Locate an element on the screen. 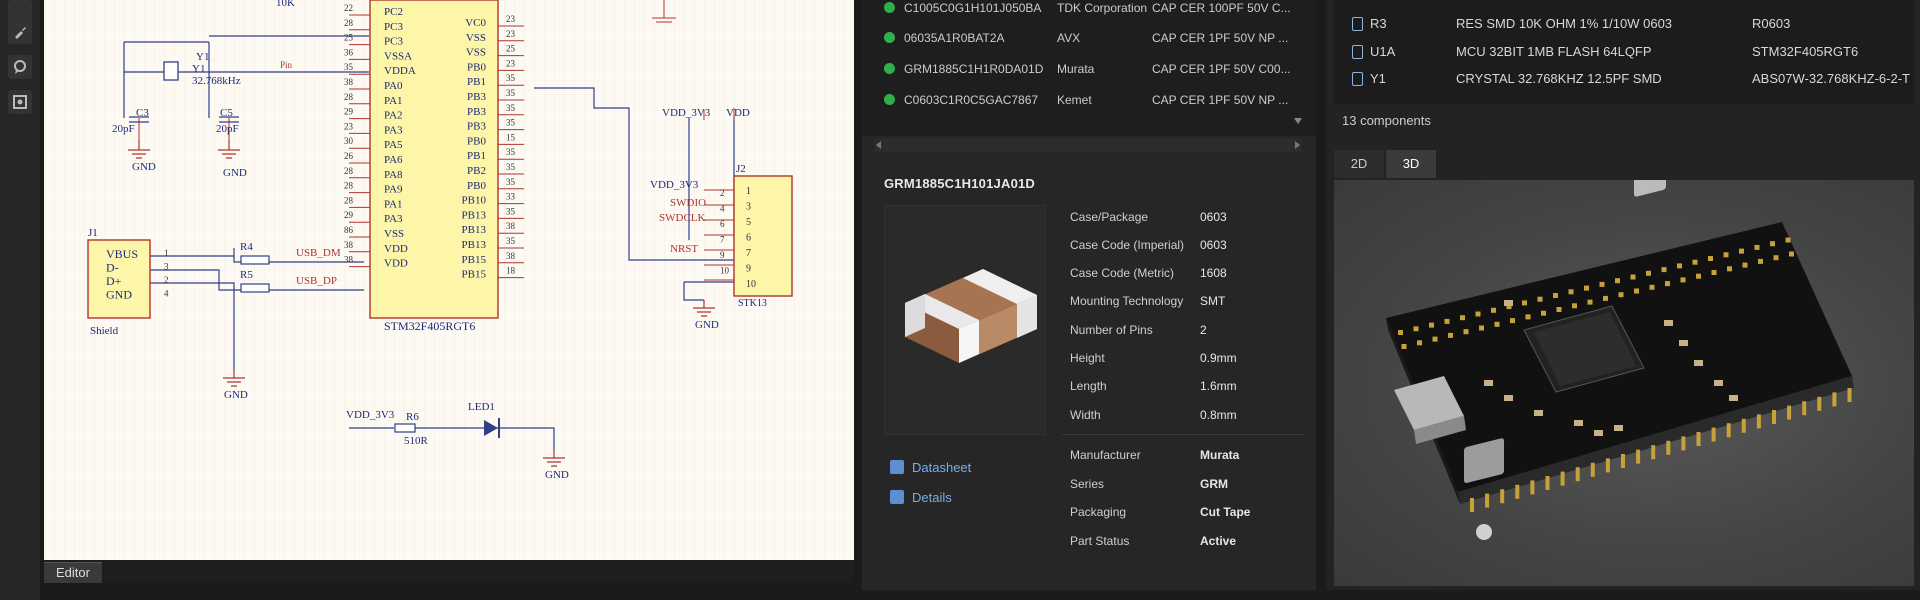 Image resolution: width=1920 pixels, height=600 pixels. editor-tab: Editor is located at coordinates (73, 572).